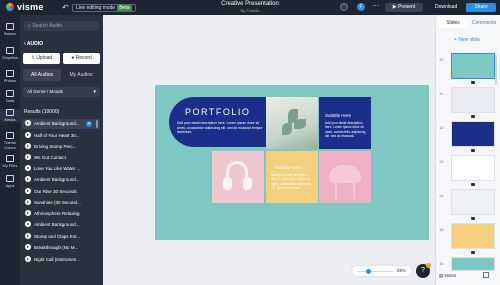  What do you see at coordinates (217, 112) in the screenshot?
I see `slide-title: PORTFOLIO` at bounding box center [217, 112].